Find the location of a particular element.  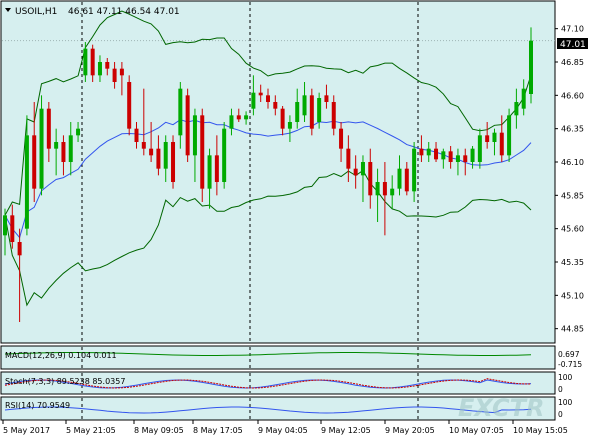

price-tick-label: 45.35 is located at coordinates (572, 262).